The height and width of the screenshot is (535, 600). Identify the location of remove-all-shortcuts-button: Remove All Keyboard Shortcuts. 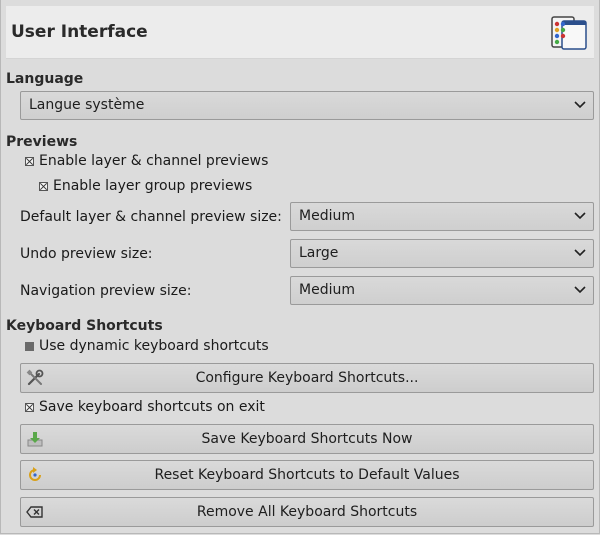
(307, 512).